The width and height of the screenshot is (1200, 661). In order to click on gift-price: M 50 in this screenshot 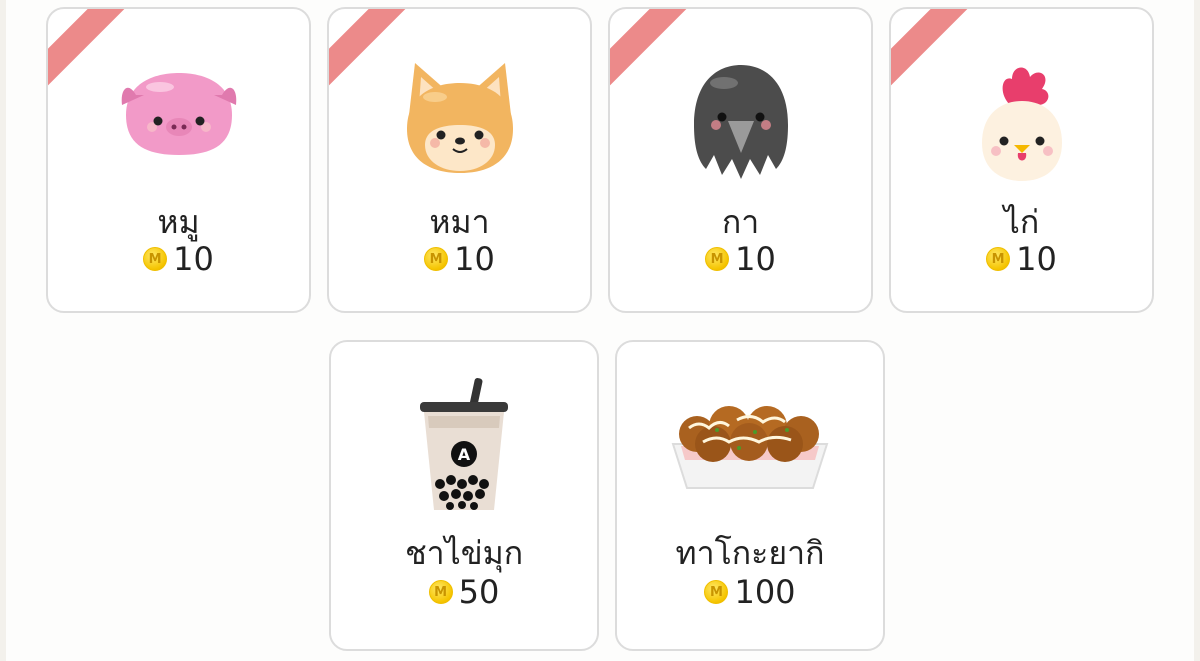, I will do `click(464, 592)`.